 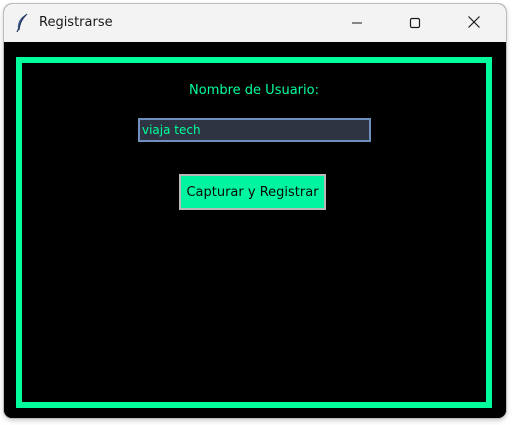 I want to click on feather-icon, so click(x=22, y=23).